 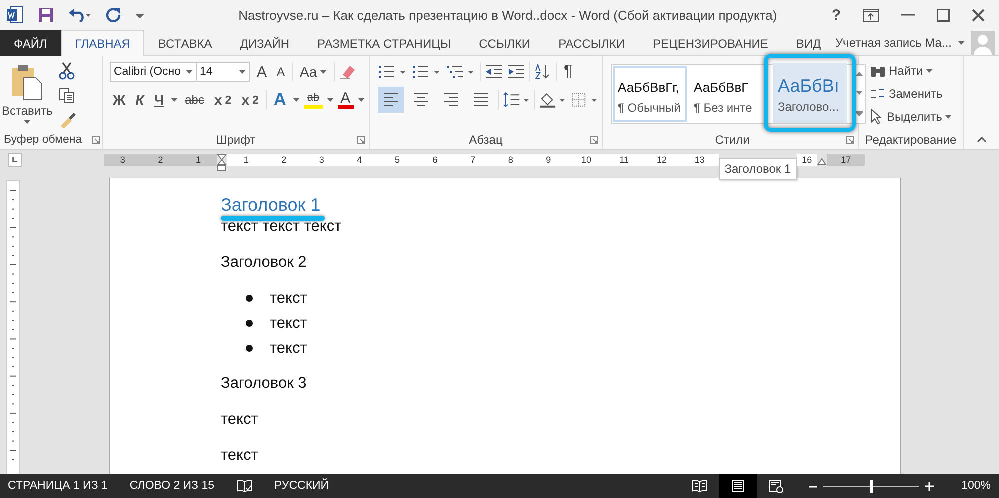 I want to click on copy-icon, so click(x=66, y=96).